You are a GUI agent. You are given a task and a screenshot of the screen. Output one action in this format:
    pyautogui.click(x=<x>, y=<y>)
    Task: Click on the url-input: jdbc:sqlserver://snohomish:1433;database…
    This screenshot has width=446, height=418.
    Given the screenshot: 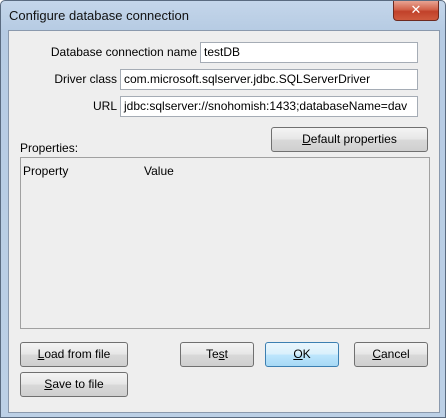 What is the action you would take?
    pyautogui.click(x=269, y=106)
    